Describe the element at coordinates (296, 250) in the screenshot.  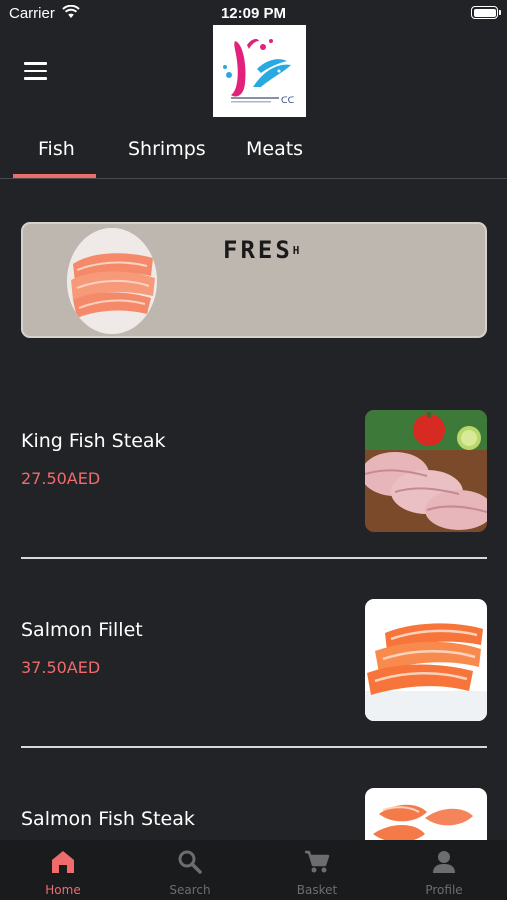
I see `banner-title-suffix: H` at that location.